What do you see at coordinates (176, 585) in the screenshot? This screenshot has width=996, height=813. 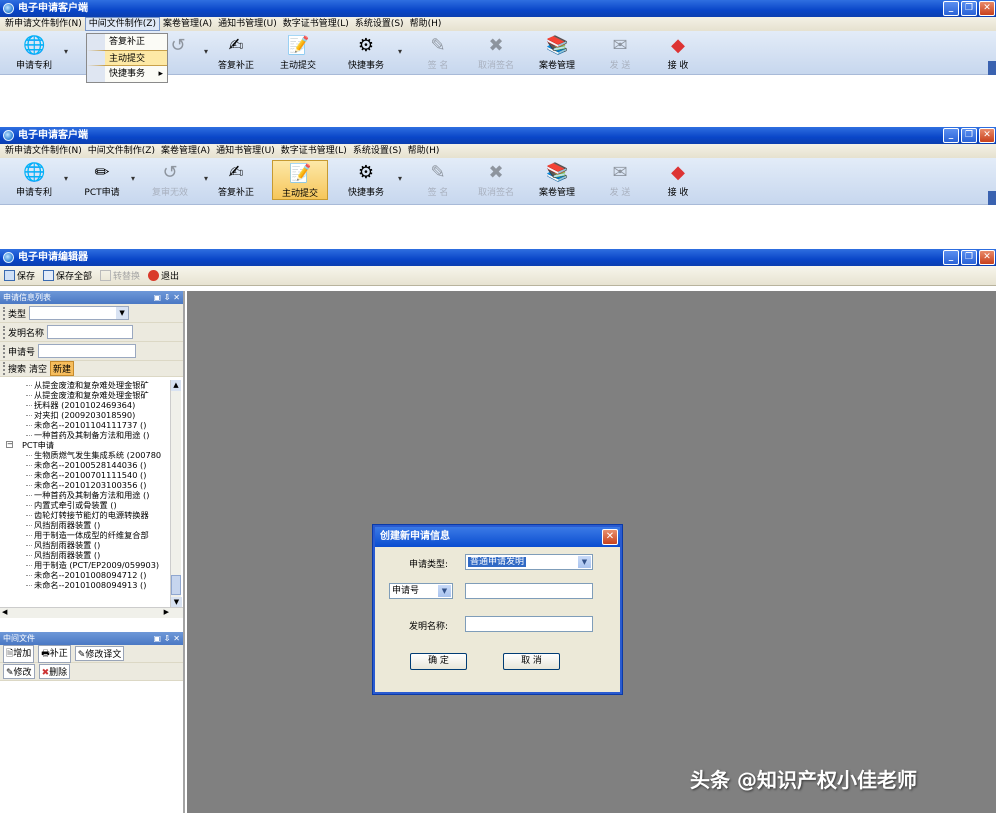 I see `scroll-thumb` at bounding box center [176, 585].